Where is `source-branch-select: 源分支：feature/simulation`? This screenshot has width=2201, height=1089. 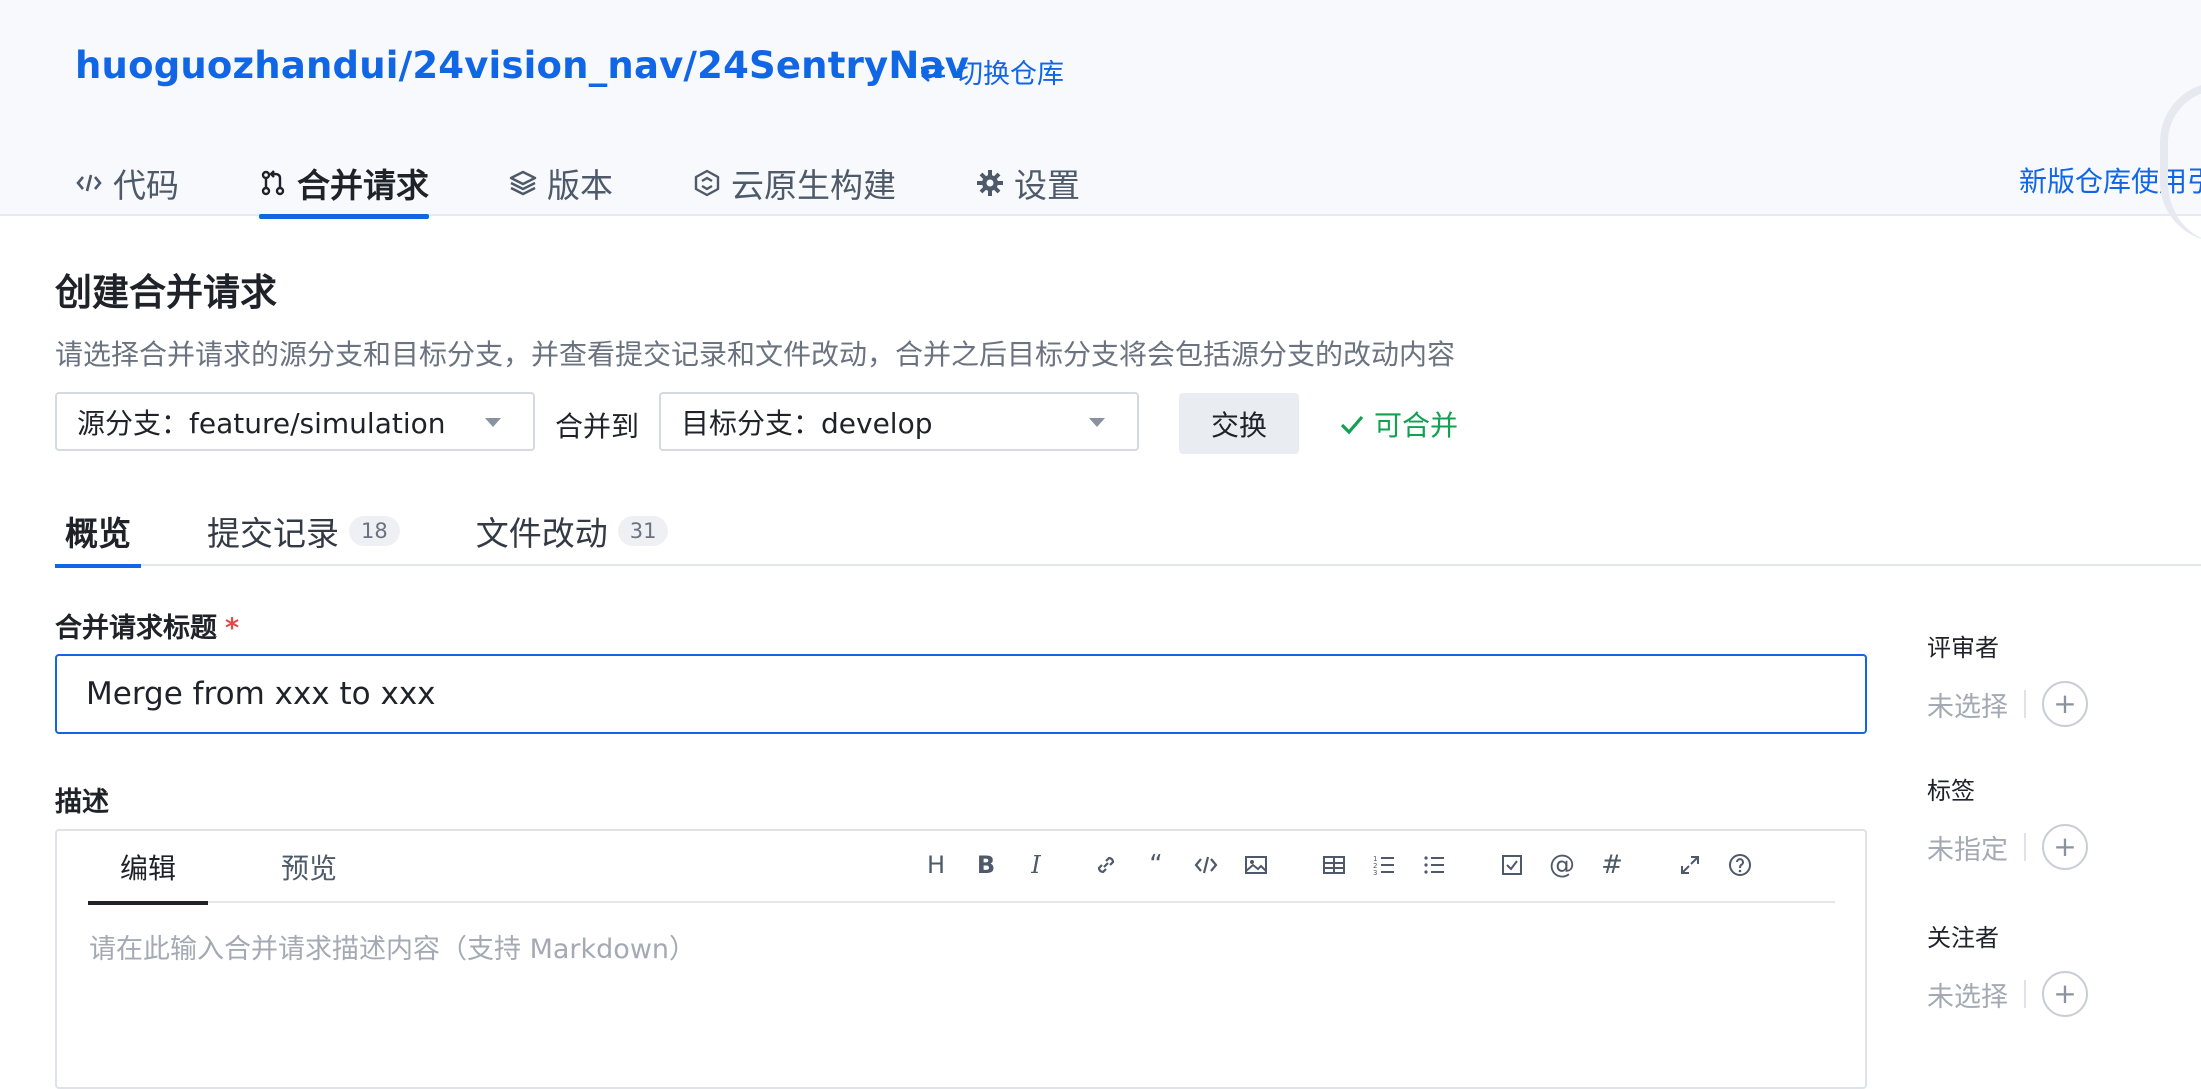 source-branch-select: 源分支：feature/simulation is located at coordinates (295, 421).